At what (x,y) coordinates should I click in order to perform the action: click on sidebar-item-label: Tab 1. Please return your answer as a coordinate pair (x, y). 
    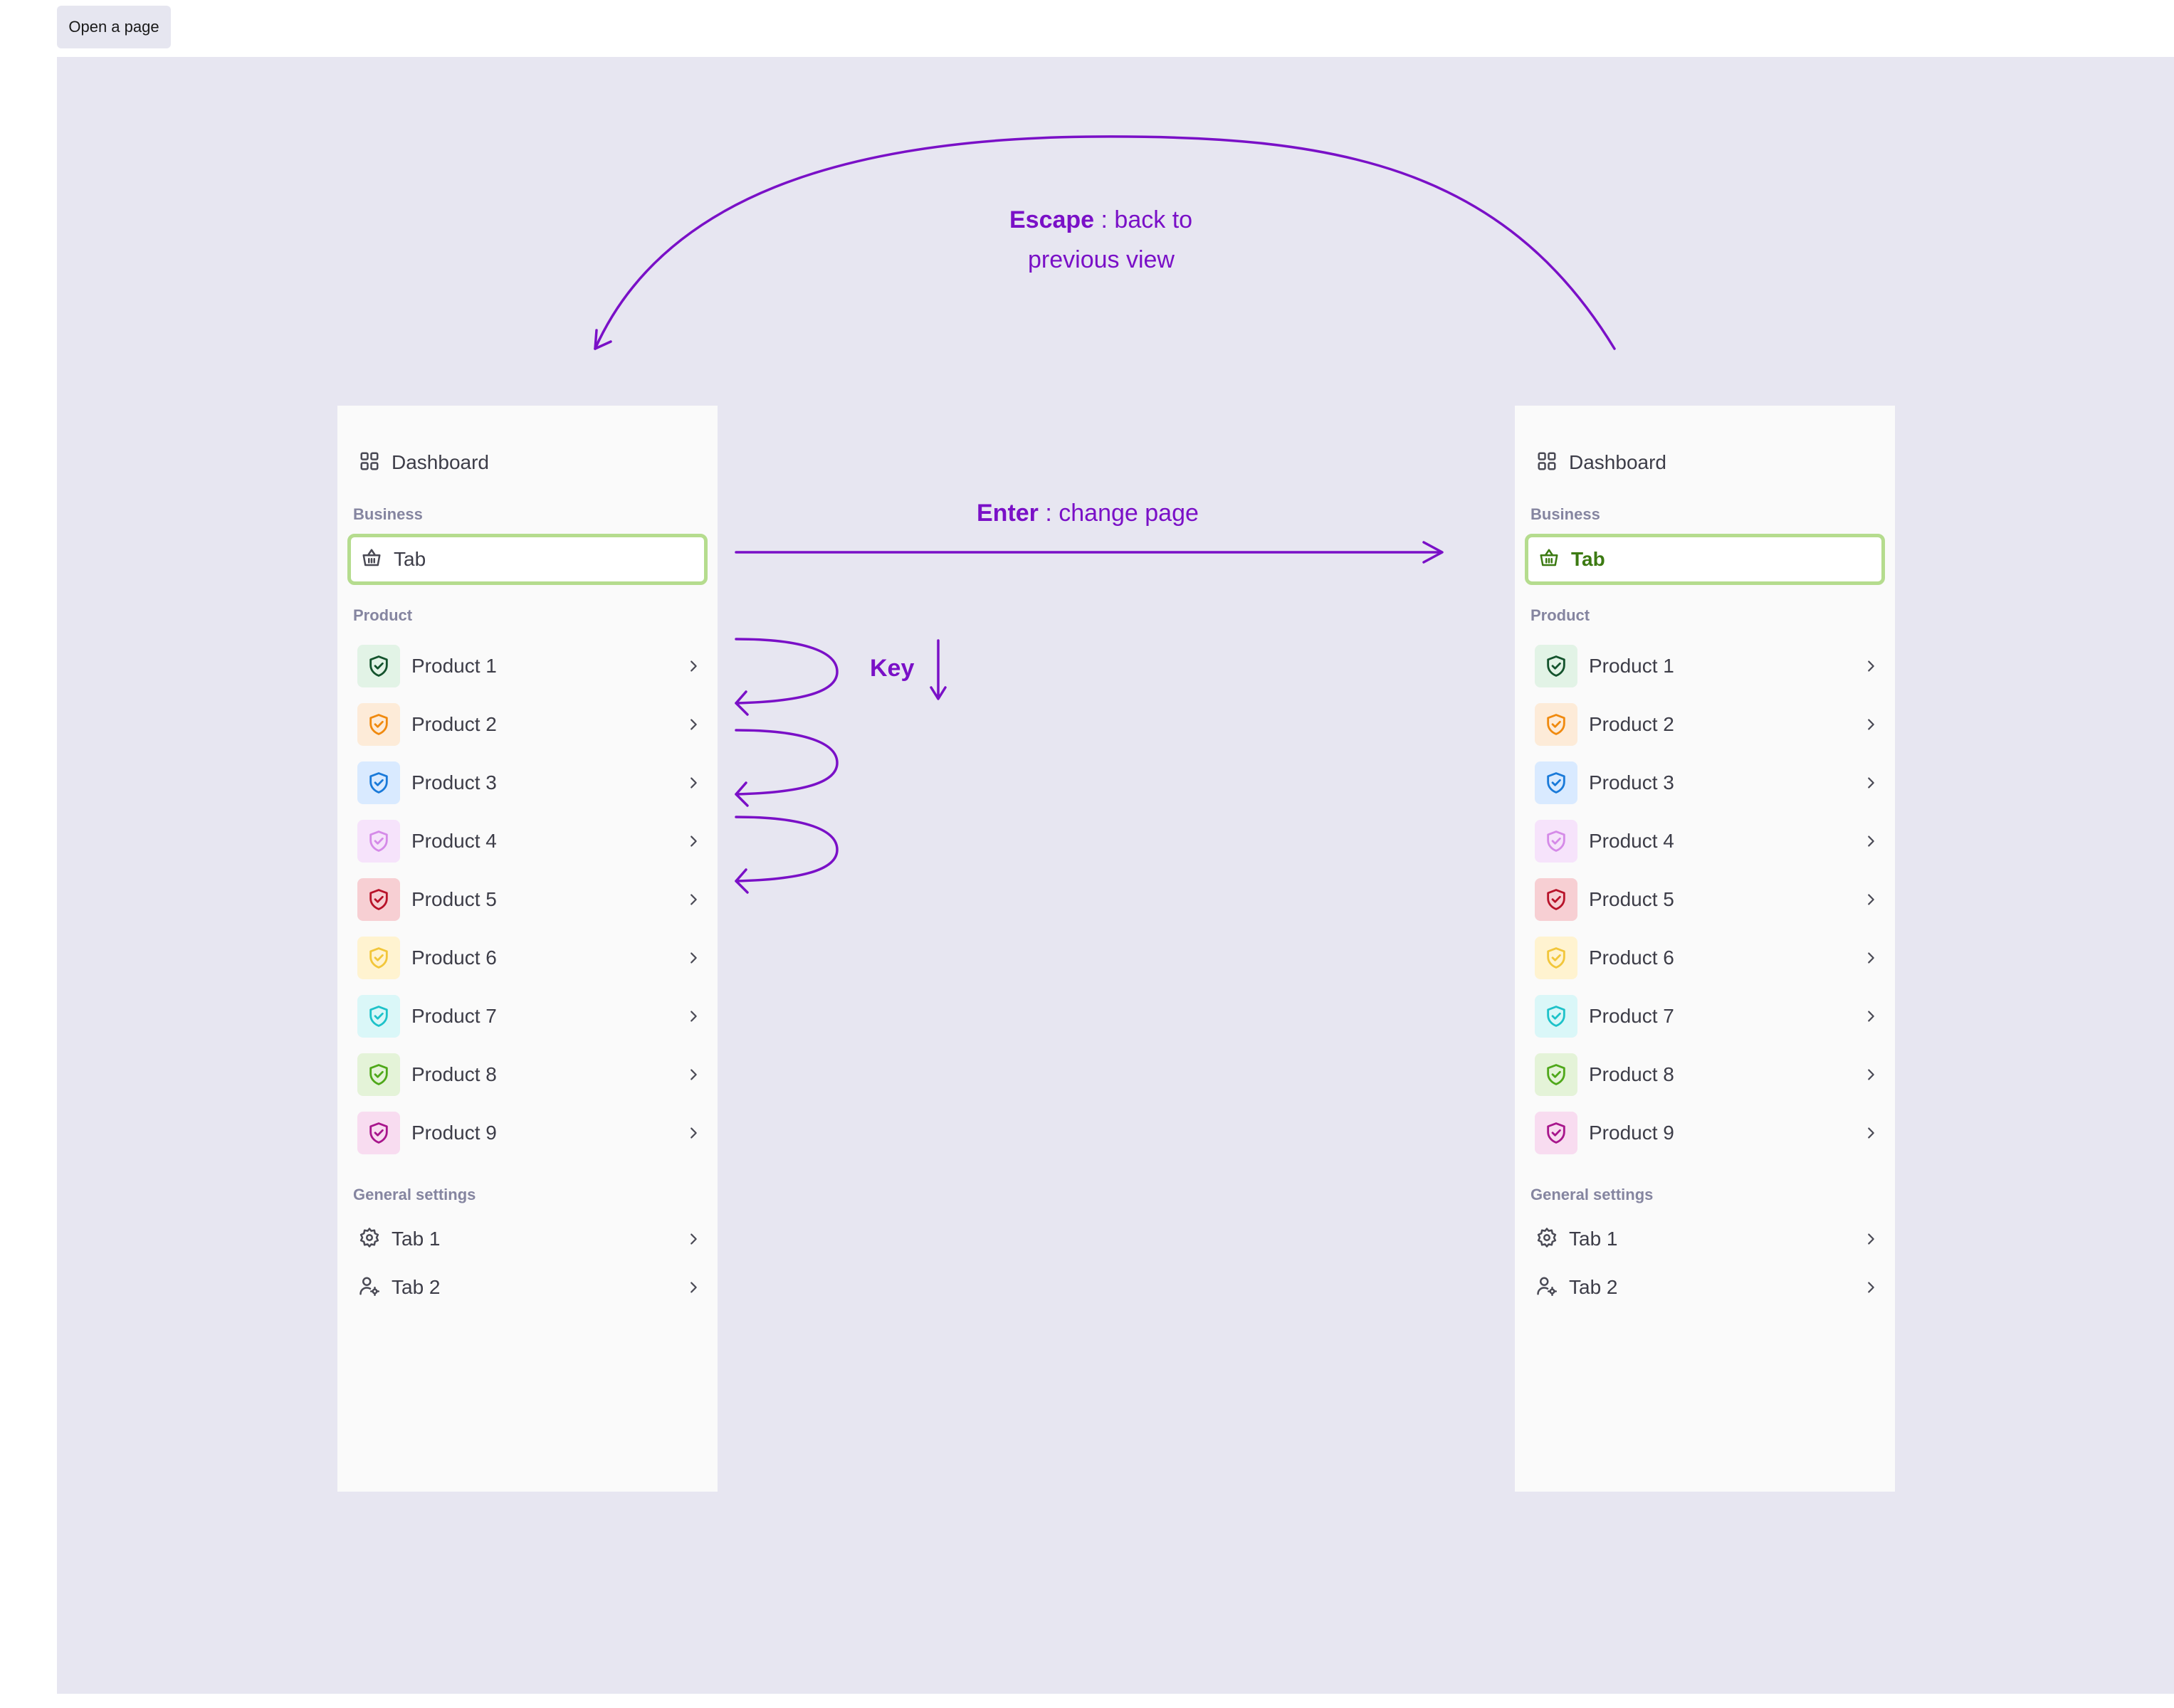
    Looking at the image, I should click on (1593, 1239).